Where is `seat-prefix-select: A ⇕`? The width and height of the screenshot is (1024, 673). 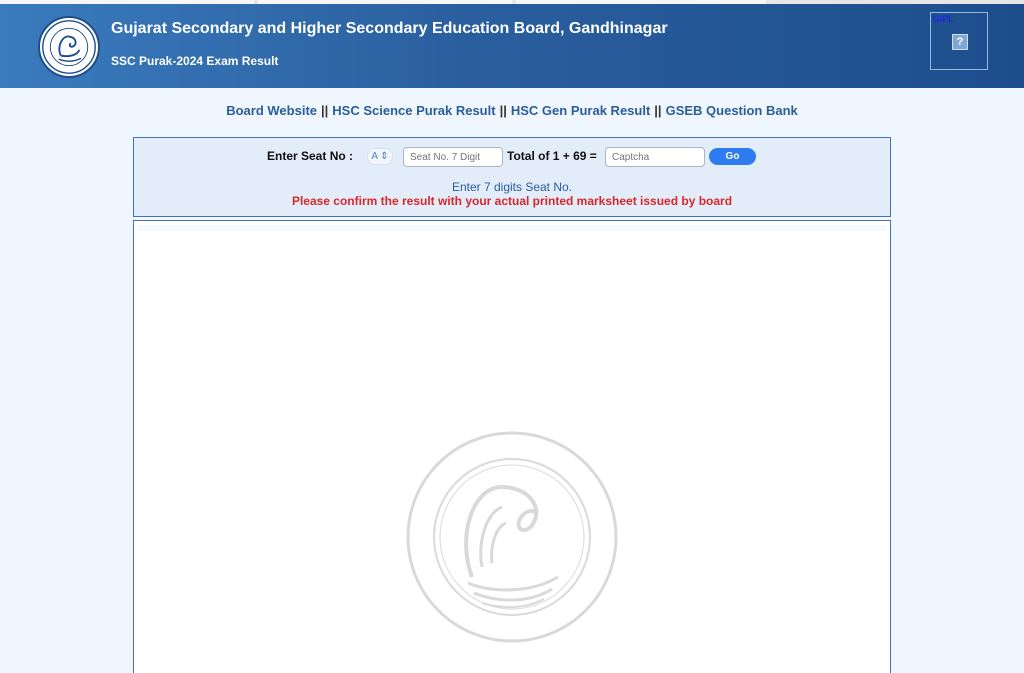
seat-prefix-select: A ⇕ is located at coordinates (380, 156).